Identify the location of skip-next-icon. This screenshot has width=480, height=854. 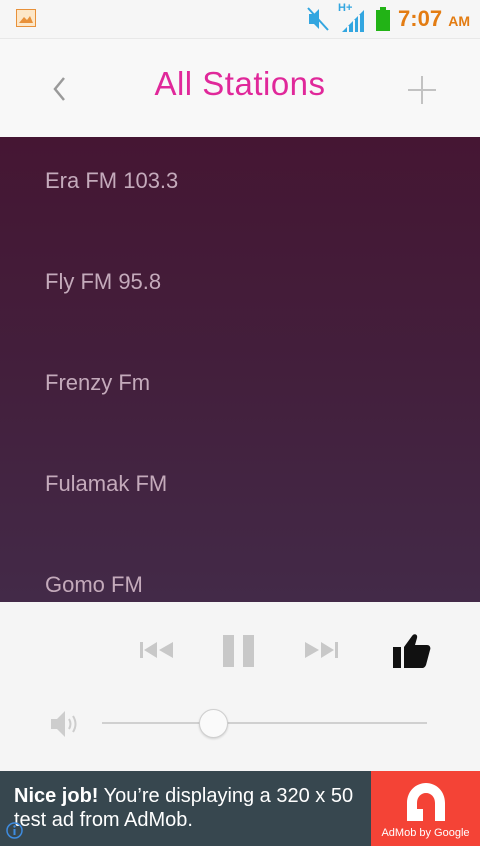
(321, 650).